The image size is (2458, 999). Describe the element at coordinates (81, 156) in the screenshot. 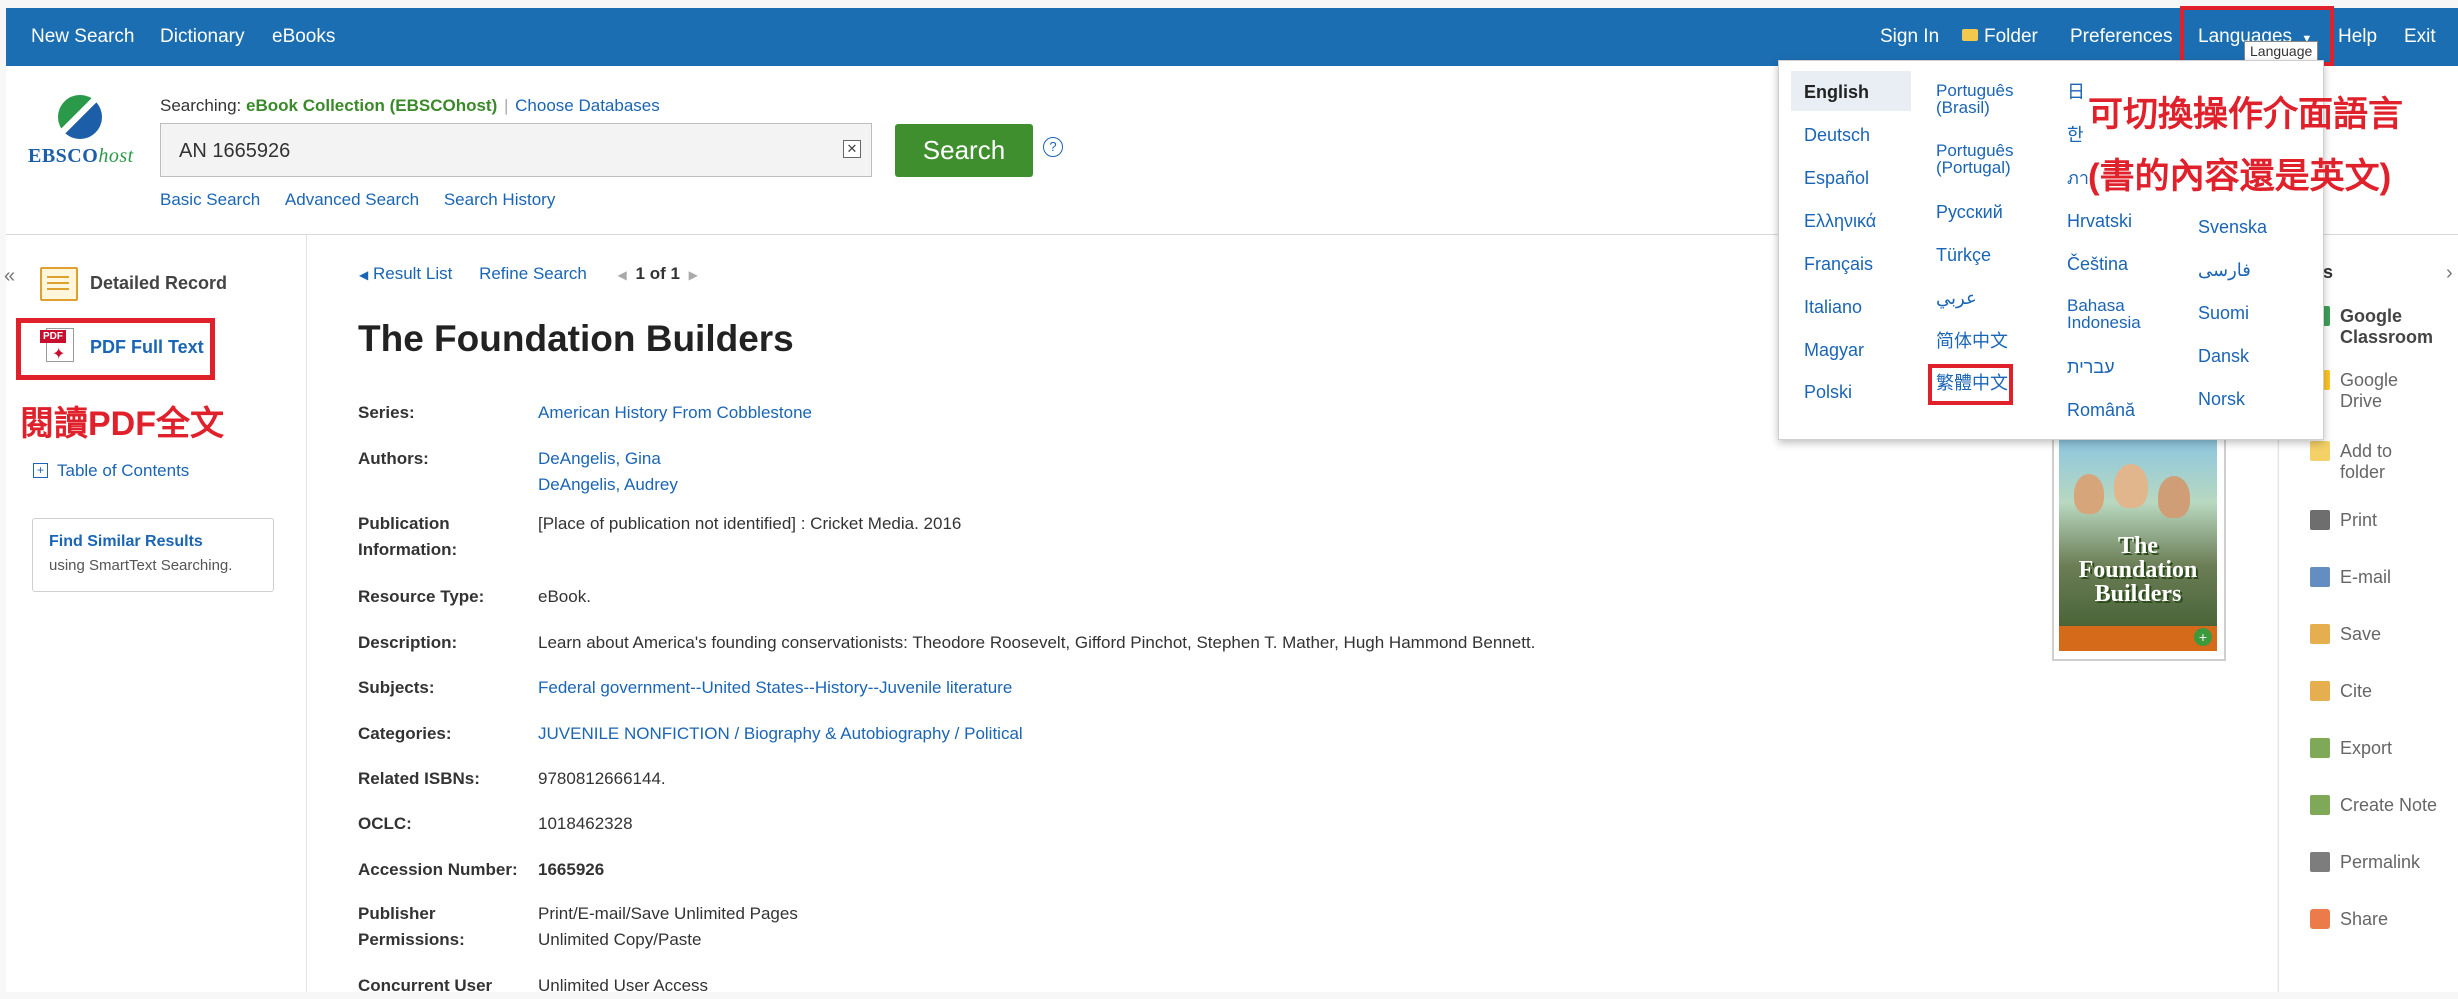

I see `ebsco-logo: EBSCOhost` at that location.